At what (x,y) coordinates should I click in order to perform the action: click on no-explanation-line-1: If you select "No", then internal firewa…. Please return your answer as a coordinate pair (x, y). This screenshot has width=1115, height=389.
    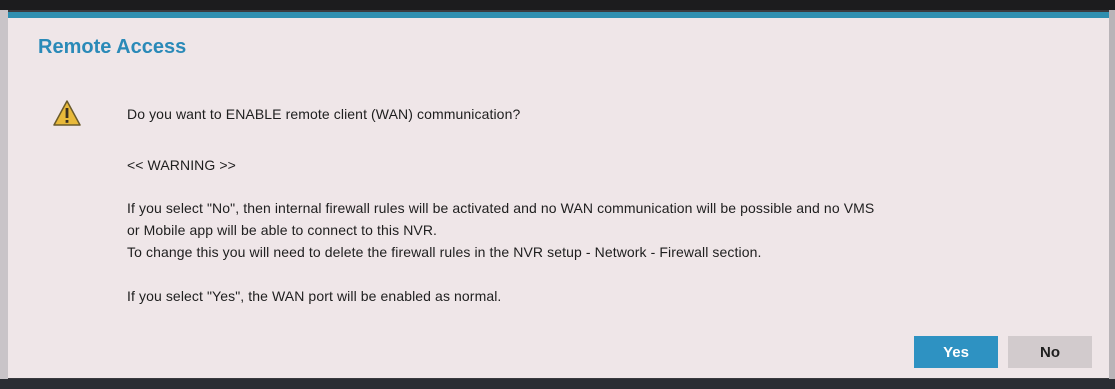
    Looking at the image, I should click on (501, 208).